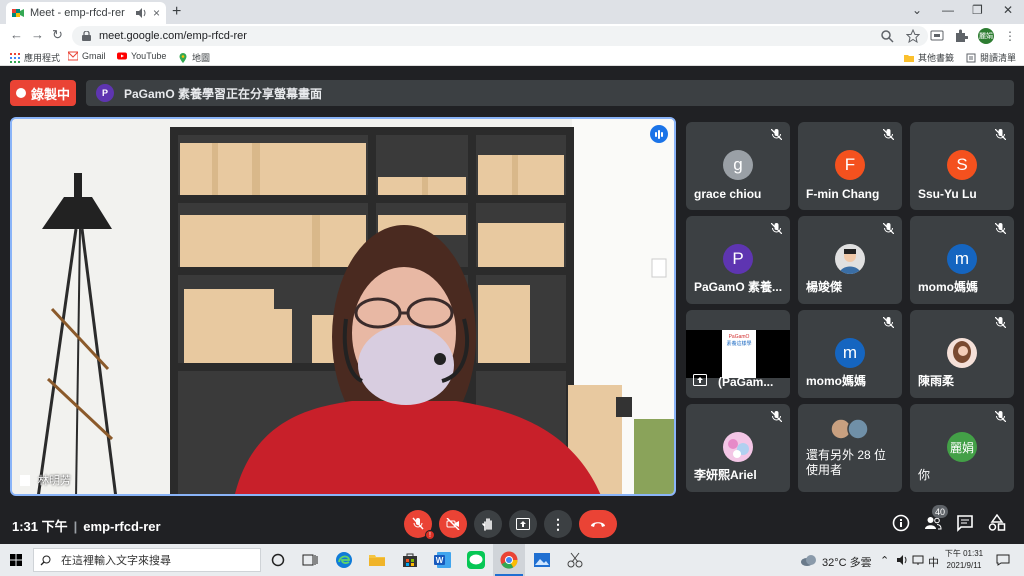 The height and width of the screenshot is (576, 1024). What do you see at coordinates (558, 524) in the screenshot?
I see `more-options-button: ⋮` at bounding box center [558, 524].